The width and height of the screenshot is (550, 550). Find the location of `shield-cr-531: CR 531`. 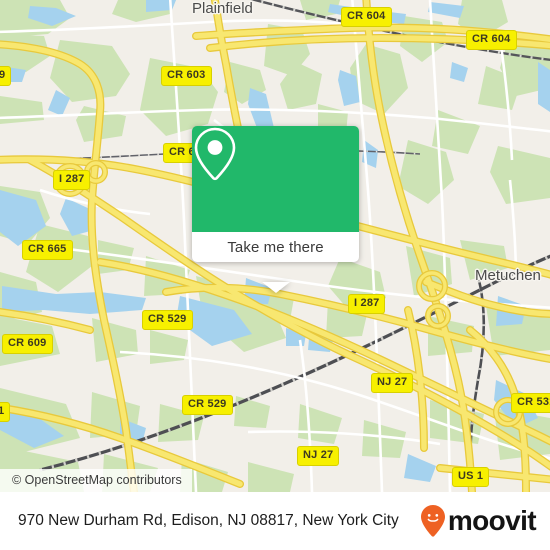

shield-cr-531: CR 531 is located at coordinates (530, 403).